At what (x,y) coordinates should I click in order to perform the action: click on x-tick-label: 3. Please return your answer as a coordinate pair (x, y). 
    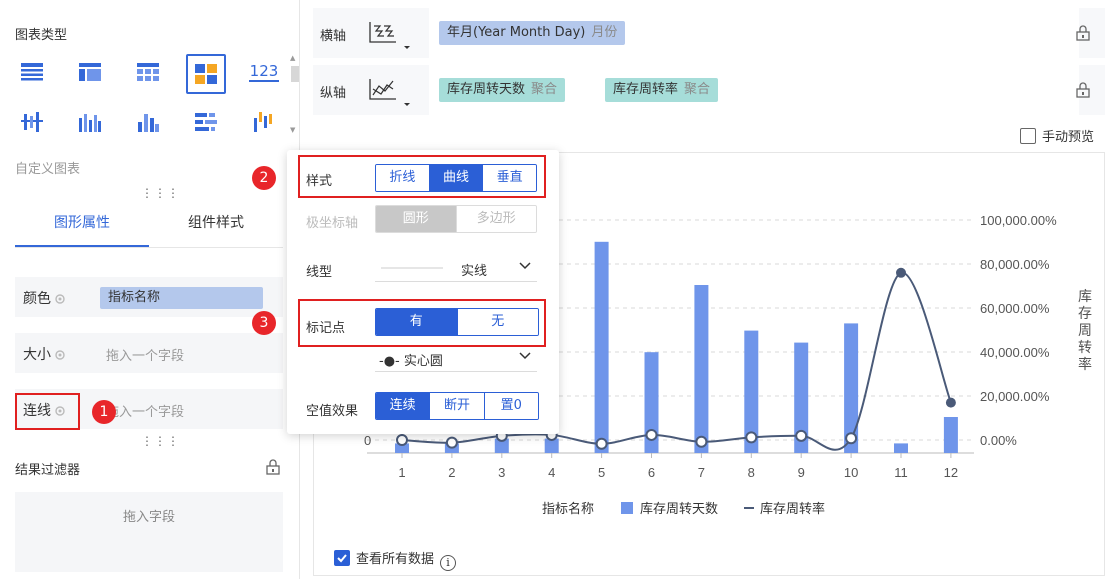
    Looking at the image, I should click on (501, 472).